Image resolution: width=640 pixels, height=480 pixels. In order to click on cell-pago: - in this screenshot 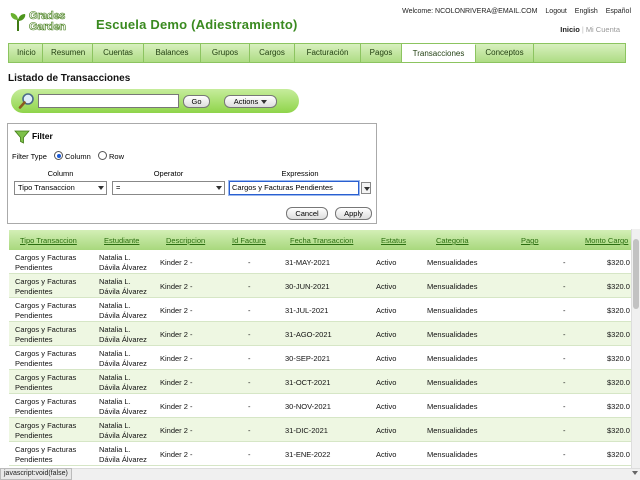, I will do `click(564, 383)`.